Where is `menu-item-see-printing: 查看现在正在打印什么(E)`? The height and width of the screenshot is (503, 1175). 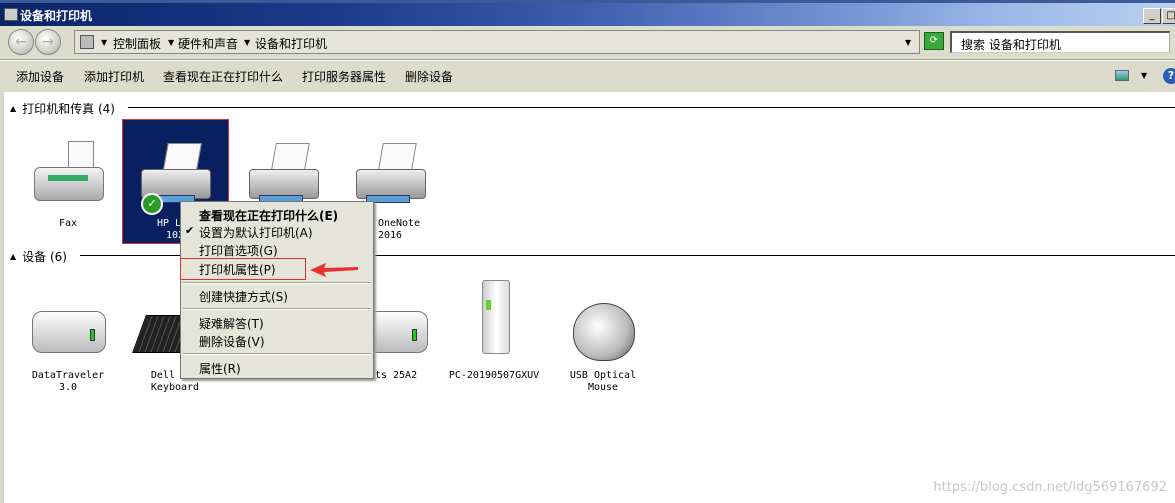
menu-item-see-printing: 查看现在正在打印什么(E) is located at coordinates (268, 215).